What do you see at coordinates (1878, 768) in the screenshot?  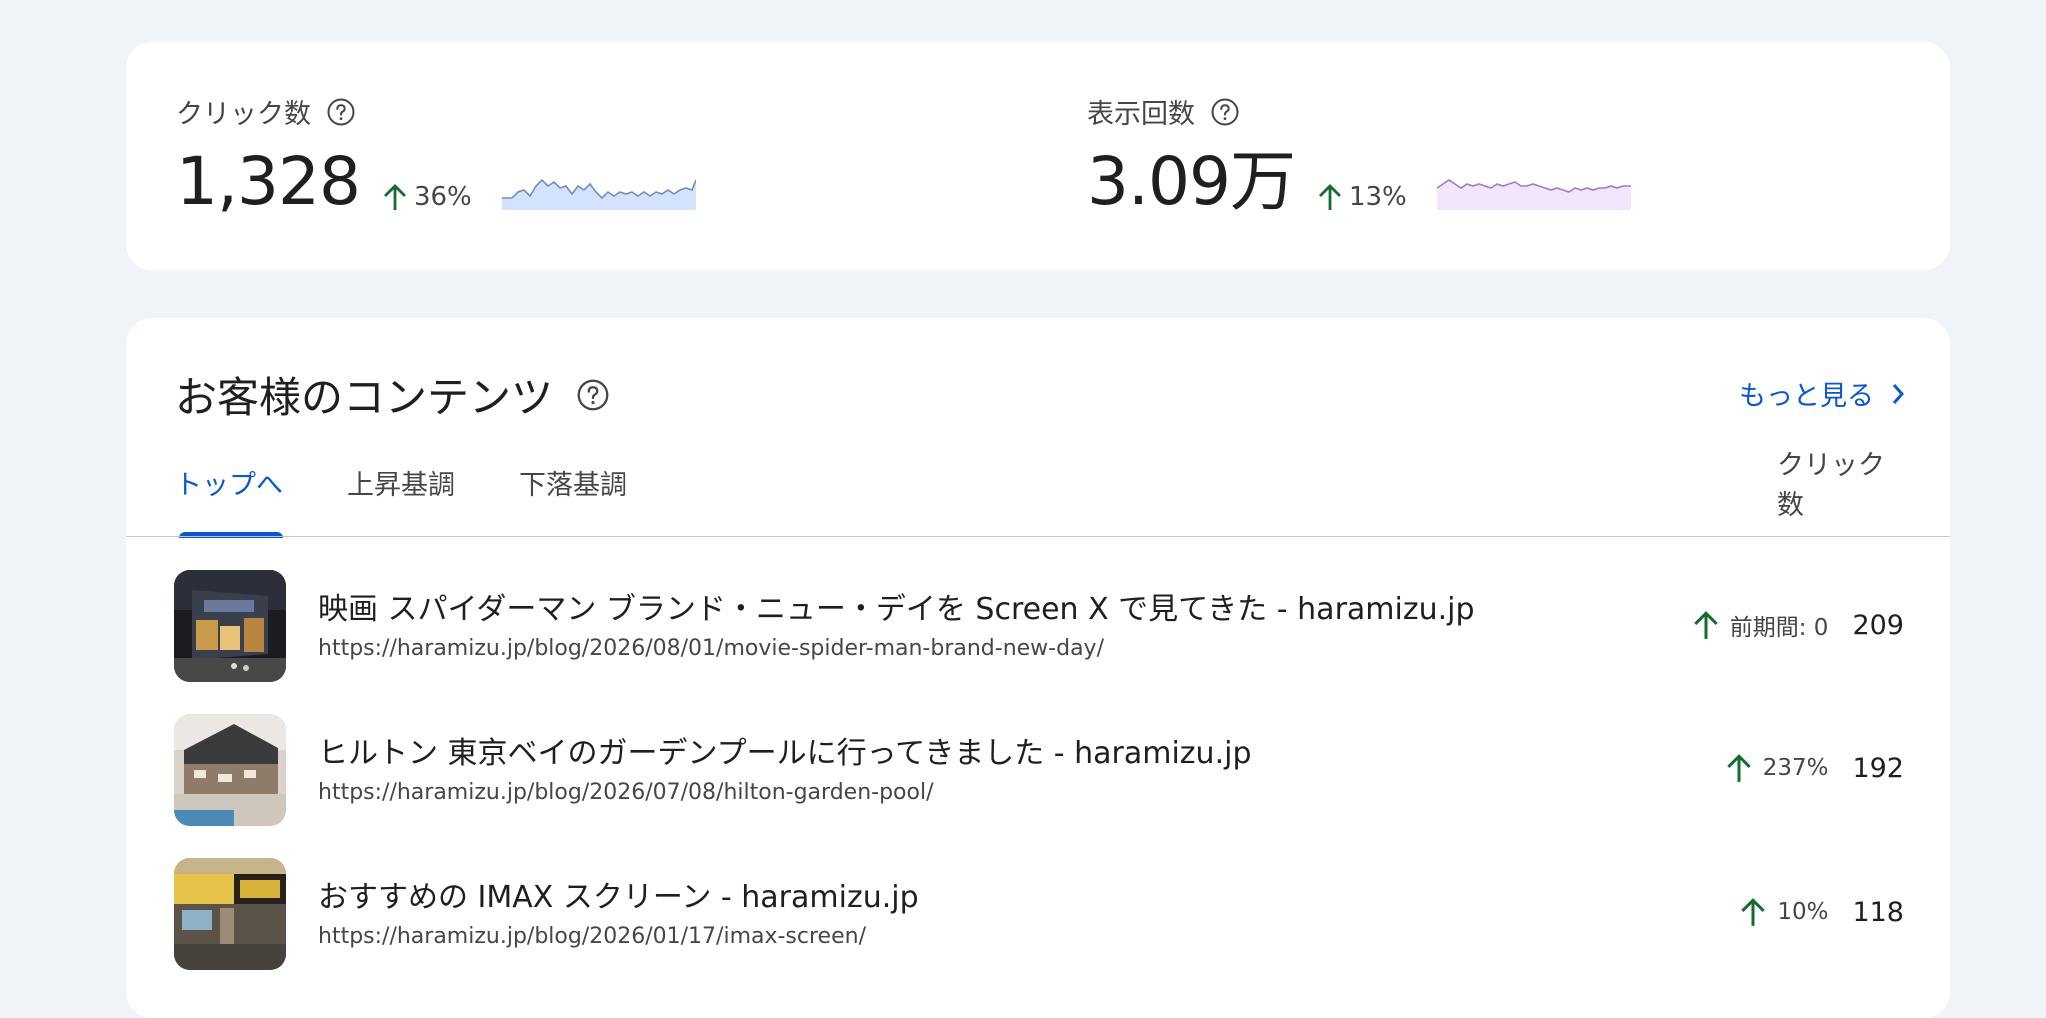 I see `row-clicks: 192` at bounding box center [1878, 768].